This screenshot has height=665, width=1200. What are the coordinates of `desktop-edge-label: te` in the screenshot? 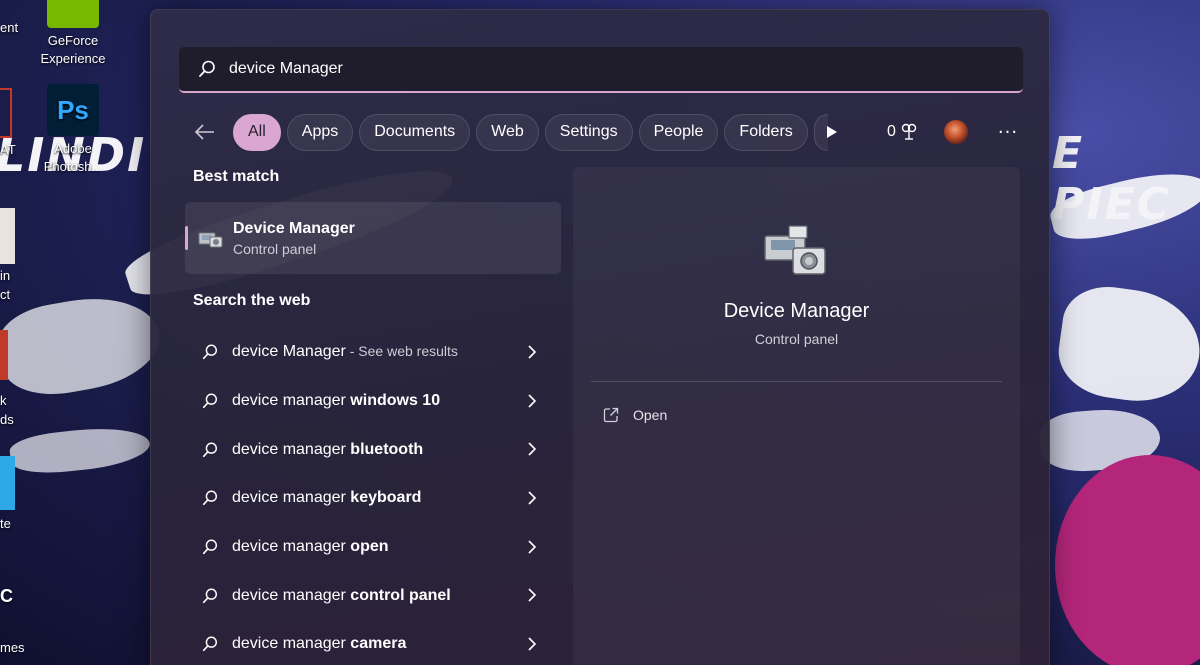 It's located at (5, 523).